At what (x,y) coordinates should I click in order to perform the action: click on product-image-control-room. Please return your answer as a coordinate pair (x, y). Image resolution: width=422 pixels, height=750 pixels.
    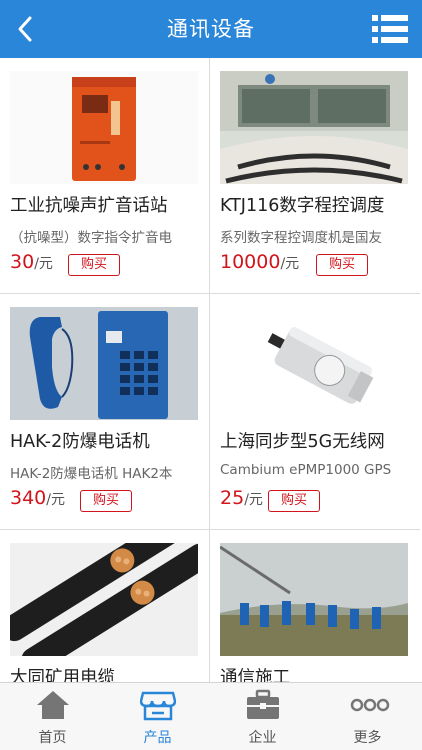
    Looking at the image, I should click on (314, 127).